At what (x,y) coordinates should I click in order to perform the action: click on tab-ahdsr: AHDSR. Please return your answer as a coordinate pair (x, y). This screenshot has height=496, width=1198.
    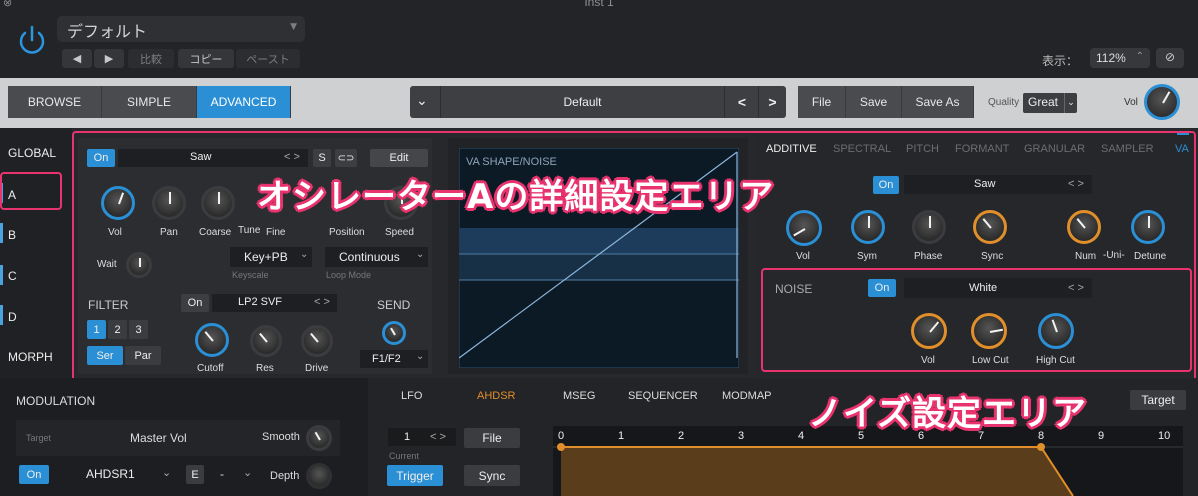
    Looking at the image, I should click on (496, 396).